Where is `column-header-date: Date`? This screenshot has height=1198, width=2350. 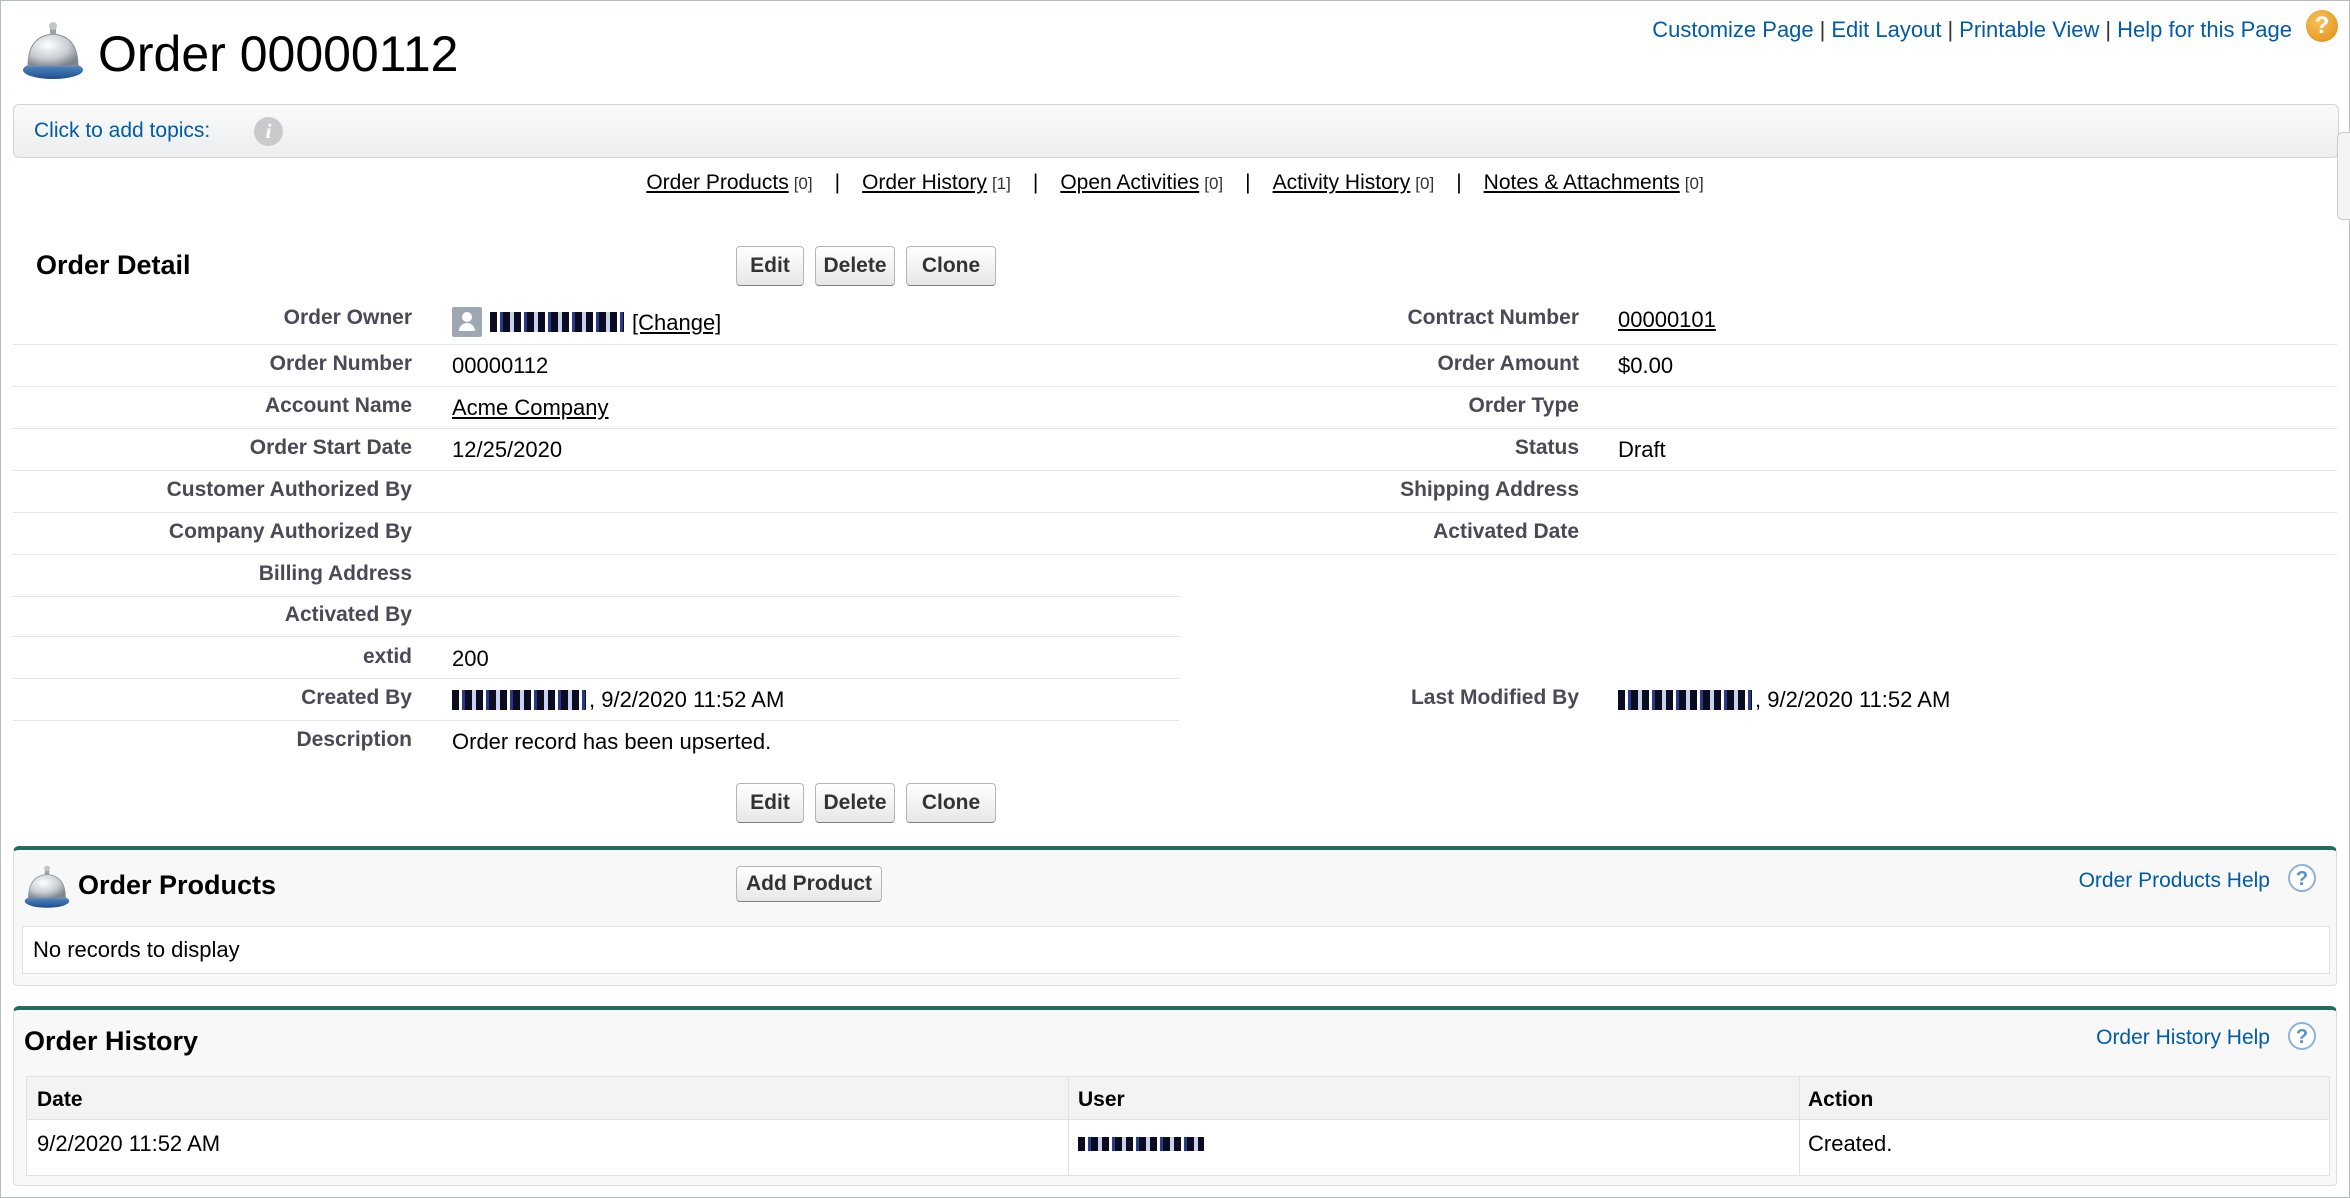 column-header-date: Date is located at coordinates (60, 1100).